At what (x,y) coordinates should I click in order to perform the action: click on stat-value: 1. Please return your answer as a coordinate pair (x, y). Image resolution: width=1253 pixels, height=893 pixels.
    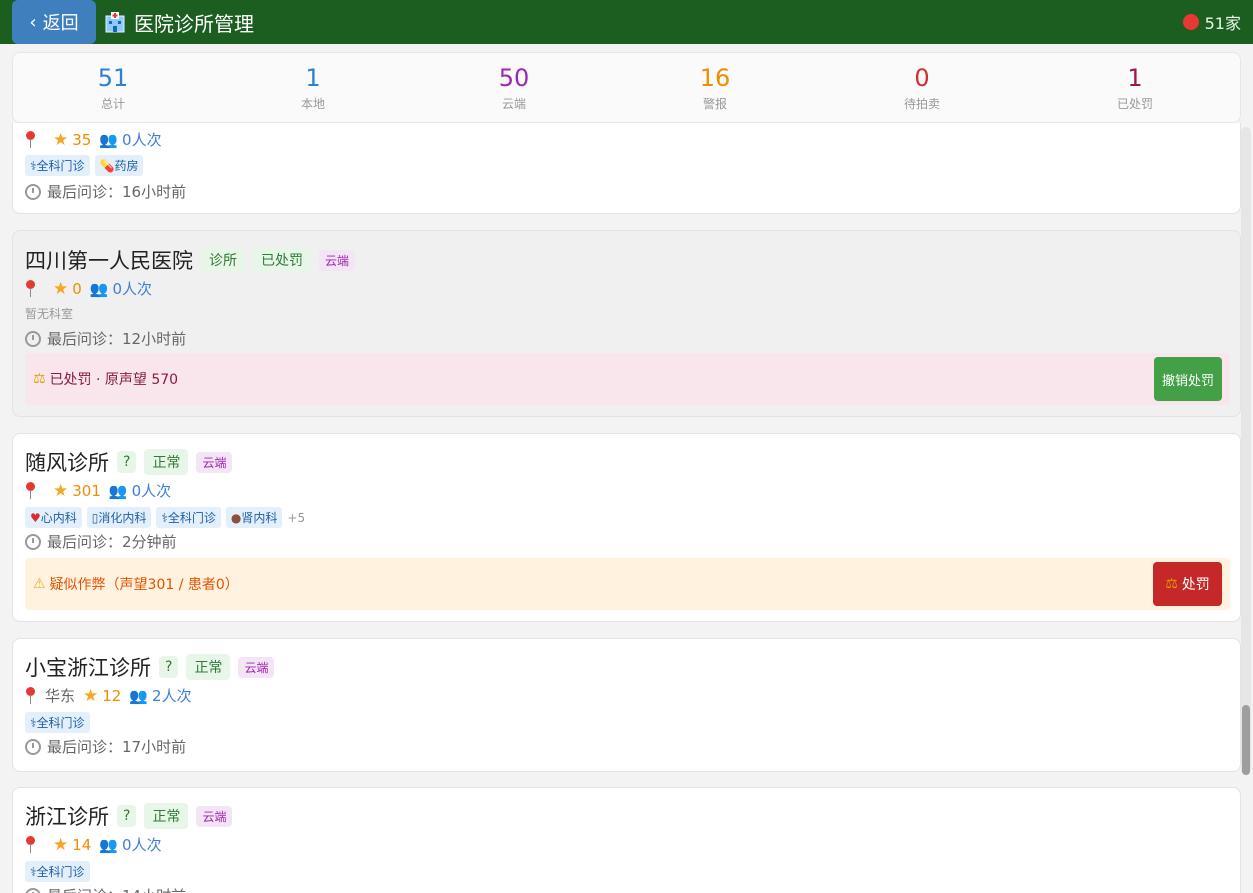
    Looking at the image, I should click on (313, 78).